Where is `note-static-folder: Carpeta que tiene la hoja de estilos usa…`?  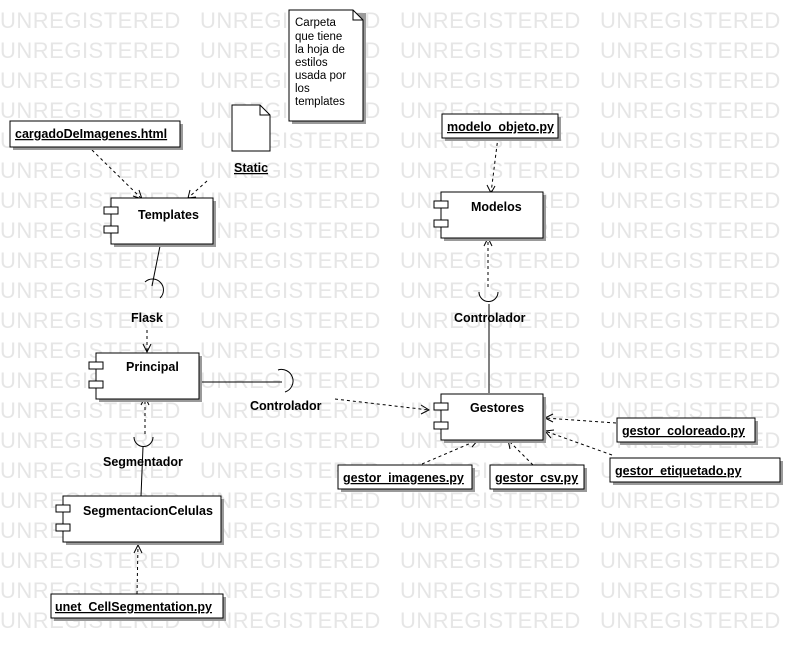 note-static-folder: Carpeta que tiene la hoja de estilos usa… is located at coordinates (327, 66).